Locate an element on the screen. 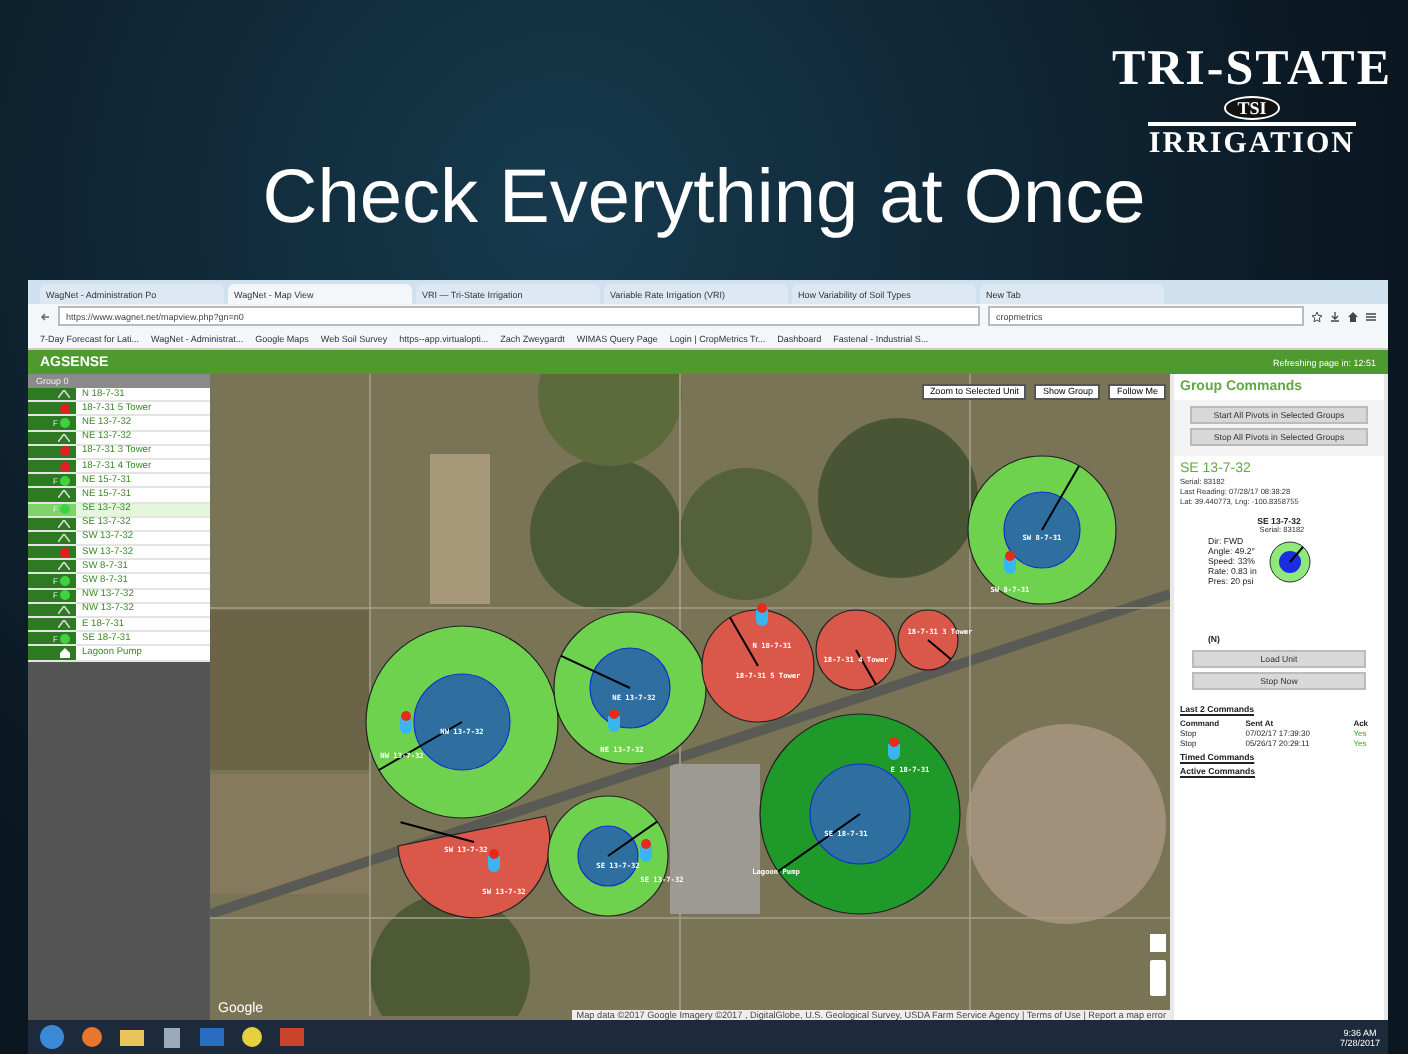 Image resolution: width=1408 pixels, height=1054 pixels. star-icon is located at coordinates (1317, 316).